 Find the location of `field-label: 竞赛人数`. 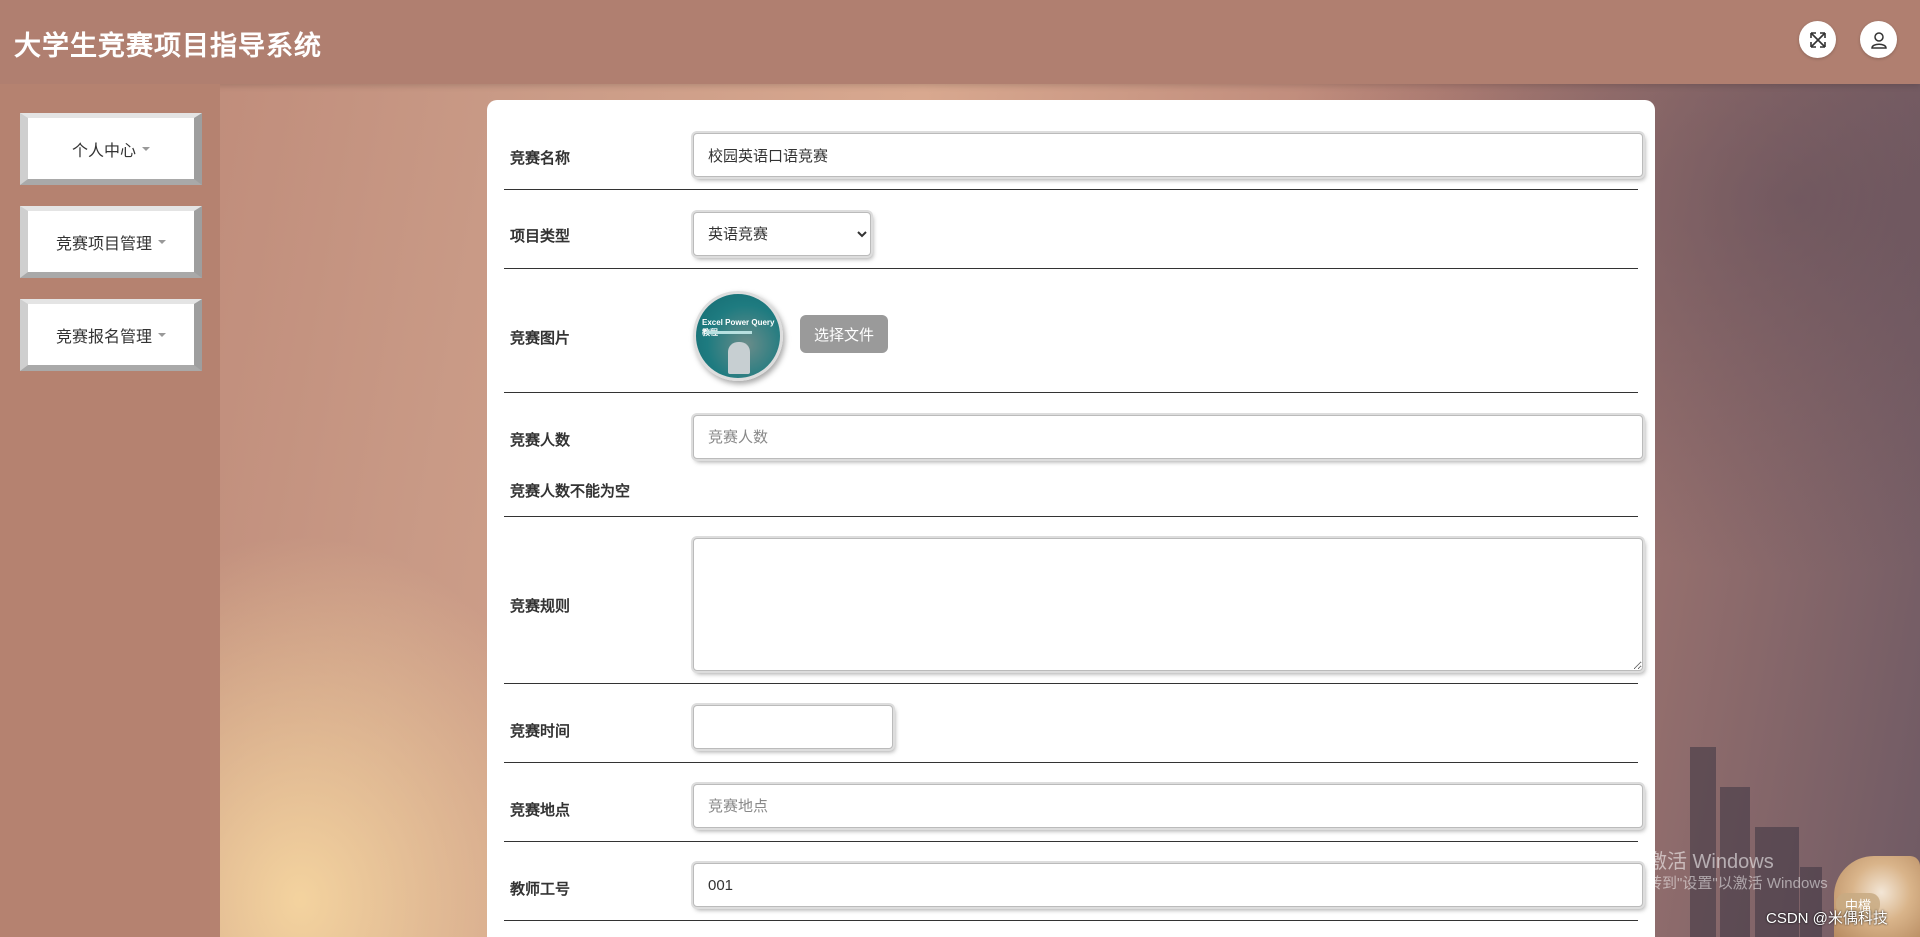

field-label: 竞赛人数 is located at coordinates (540, 440).